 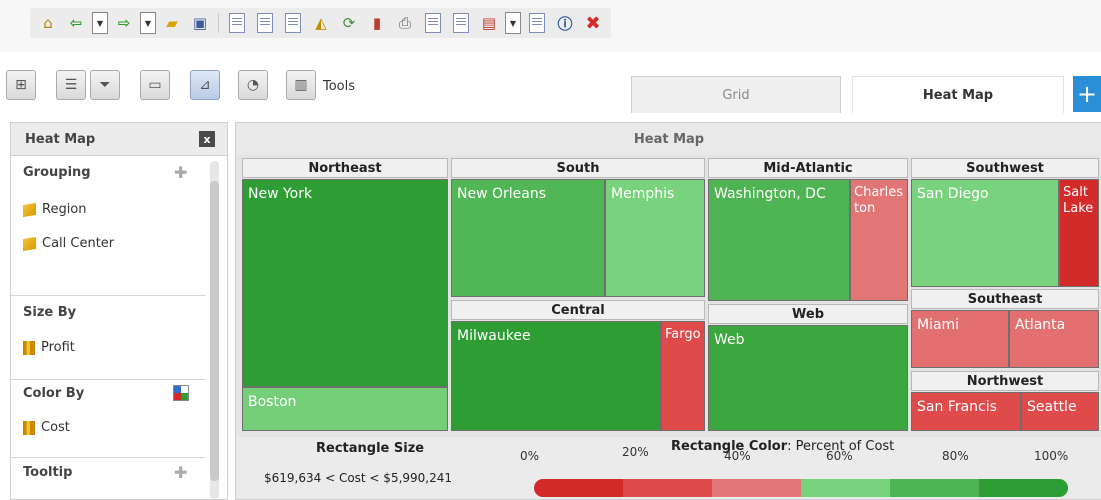 What do you see at coordinates (105, 85) in the screenshot?
I see `filter-icon: ⏷` at bounding box center [105, 85].